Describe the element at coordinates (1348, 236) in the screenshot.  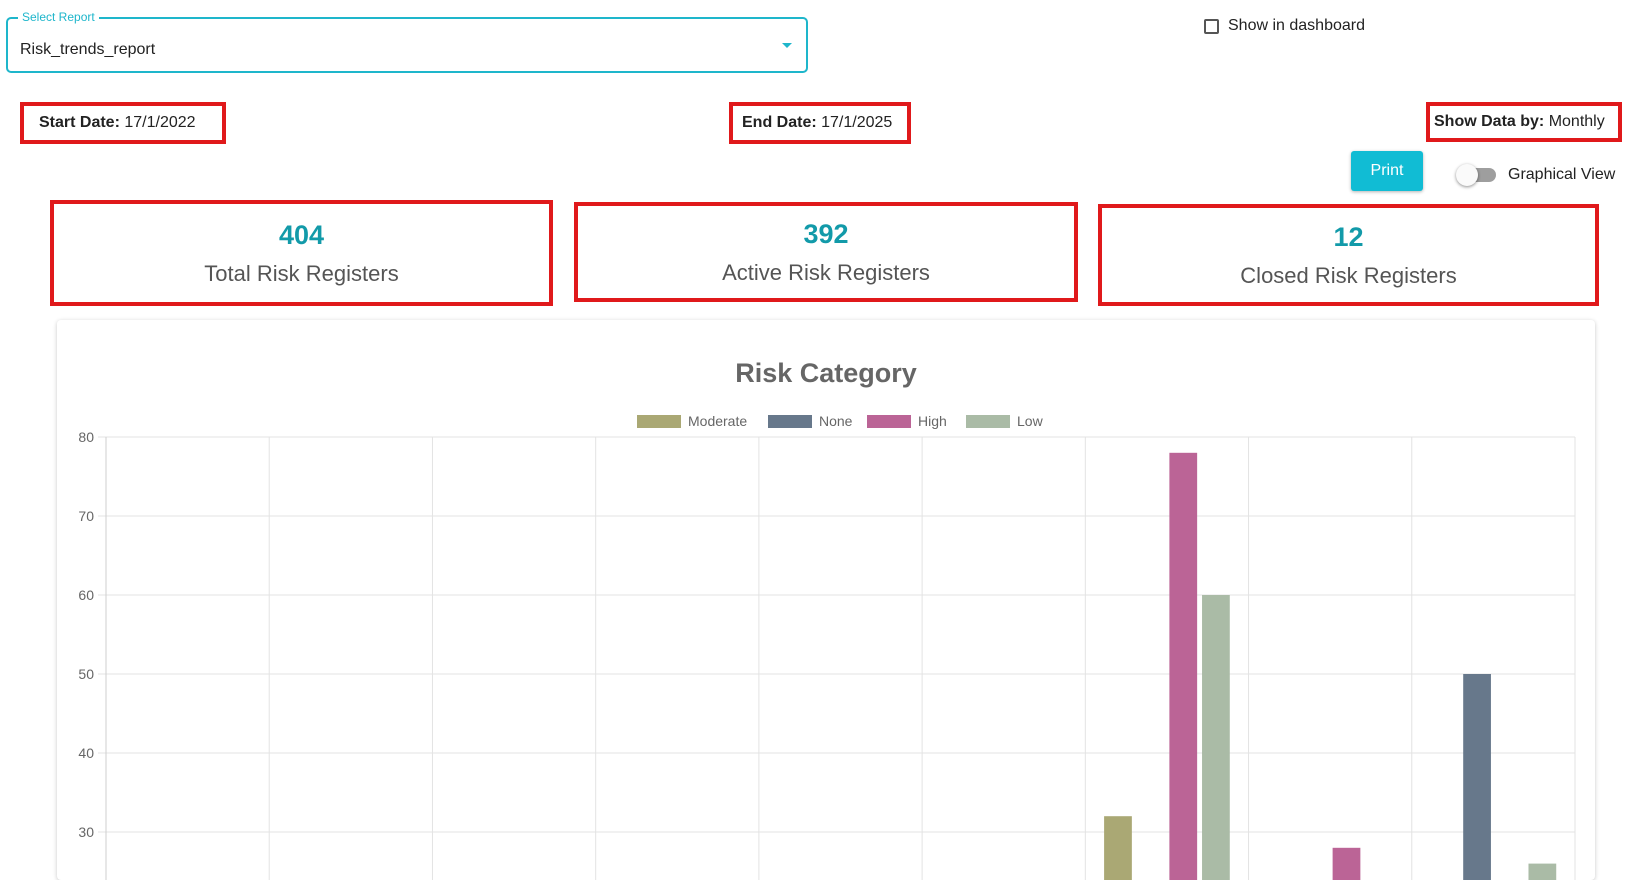
I see `closed-risk-registers-value: 12` at that location.